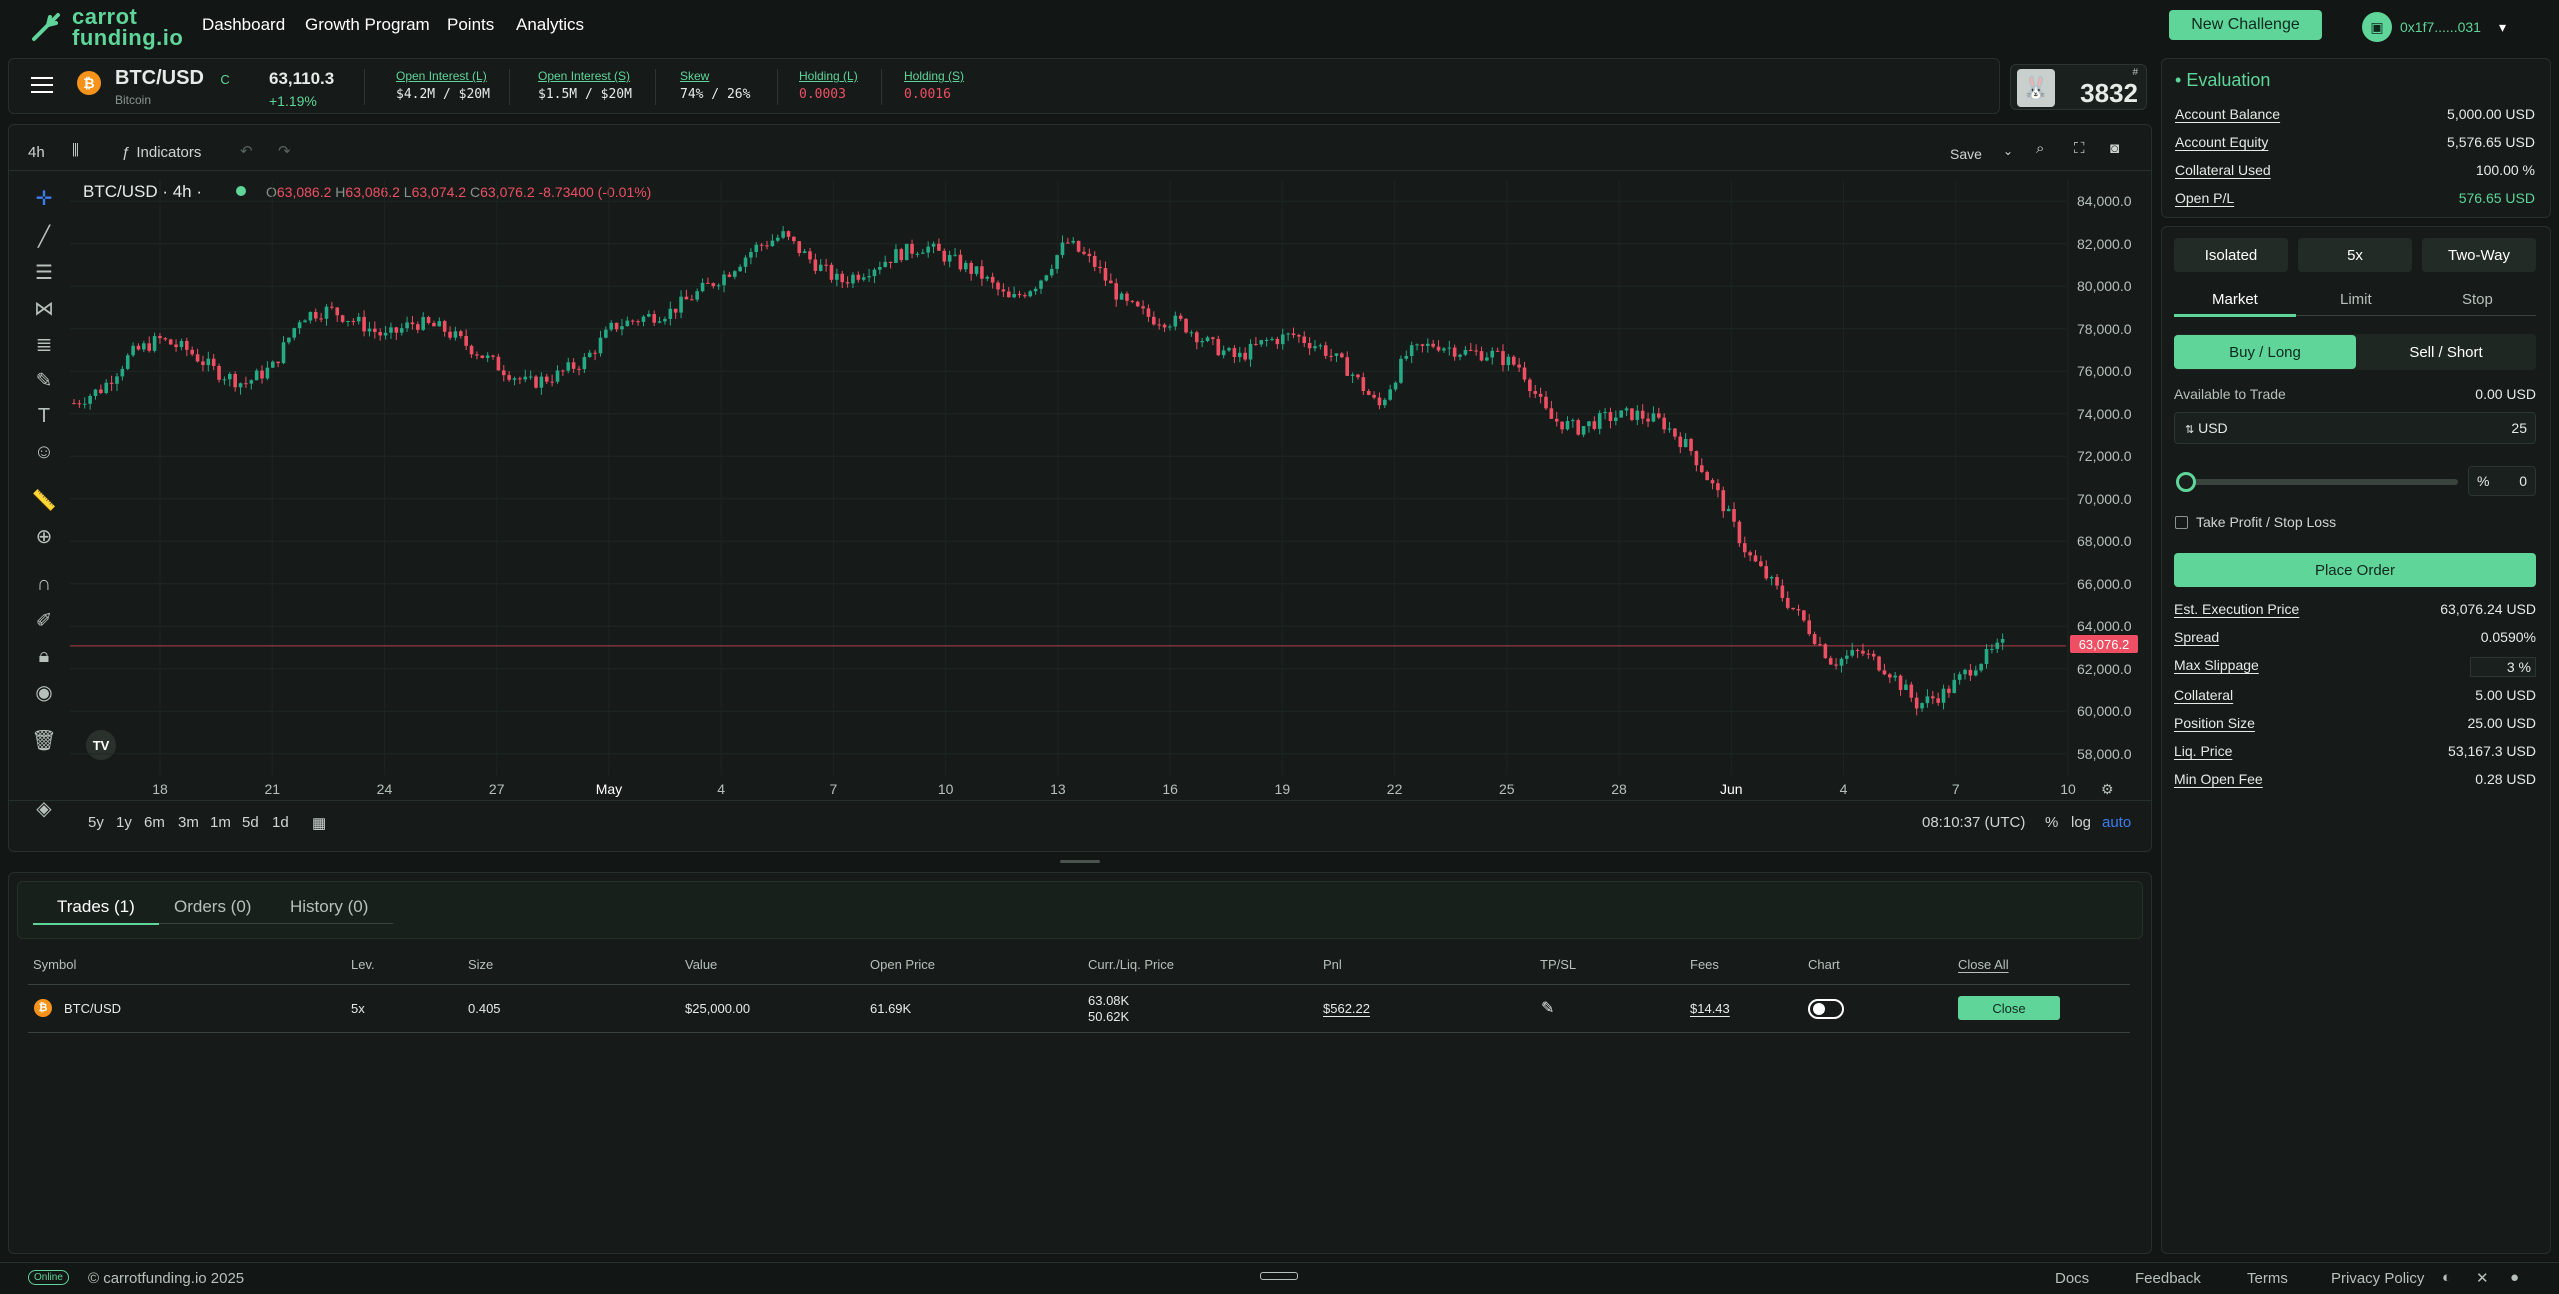 The width and height of the screenshot is (2559, 1294). I want to click on tab-history: History (0), so click(329, 907).